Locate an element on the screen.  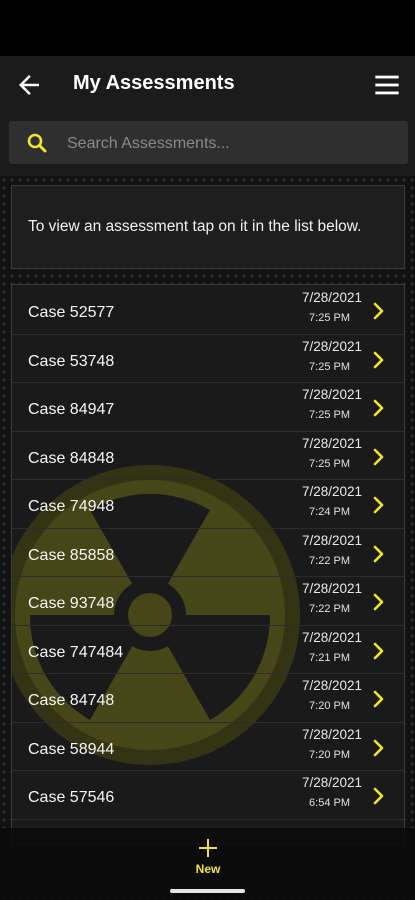
assessment-row: Case 57546 7/28/2021 6:54 PM is located at coordinates (208, 795).